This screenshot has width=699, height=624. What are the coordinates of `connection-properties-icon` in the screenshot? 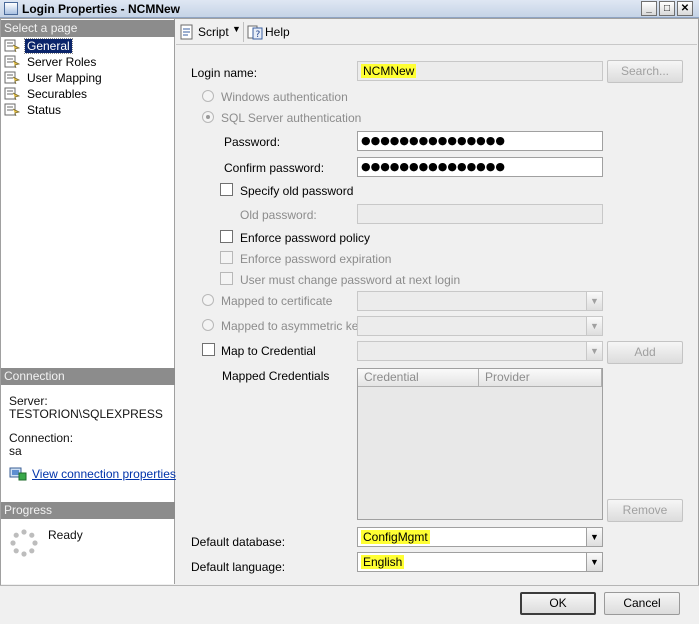 It's located at (18, 474).